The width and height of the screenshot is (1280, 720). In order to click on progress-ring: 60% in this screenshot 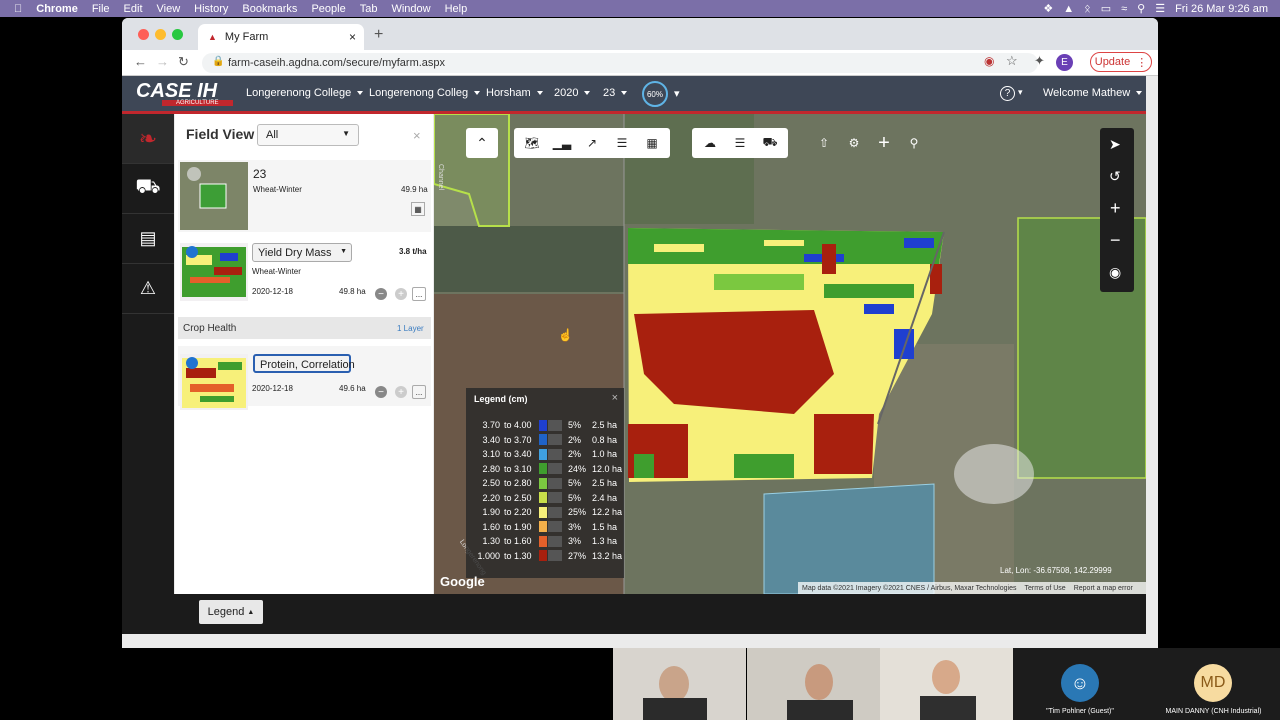, I will do `click(655, 94)`.